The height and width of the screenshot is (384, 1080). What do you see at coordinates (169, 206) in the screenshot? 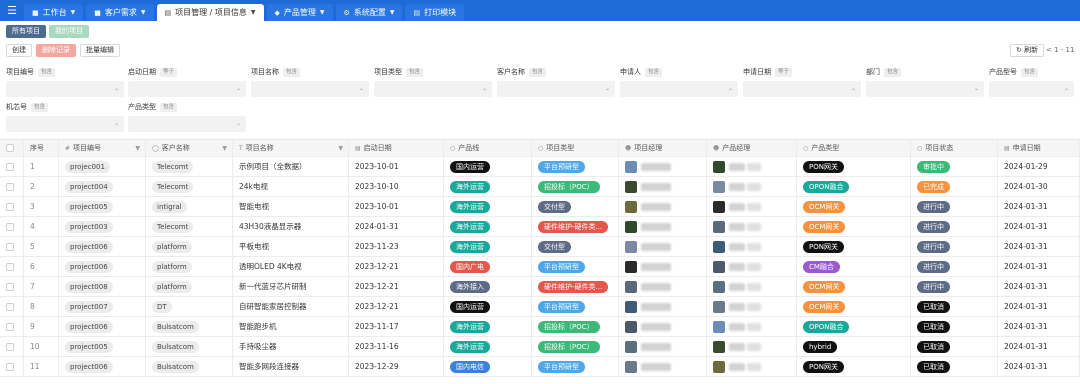
I see `customer-name: intigral` at bounding box center [169, 206].